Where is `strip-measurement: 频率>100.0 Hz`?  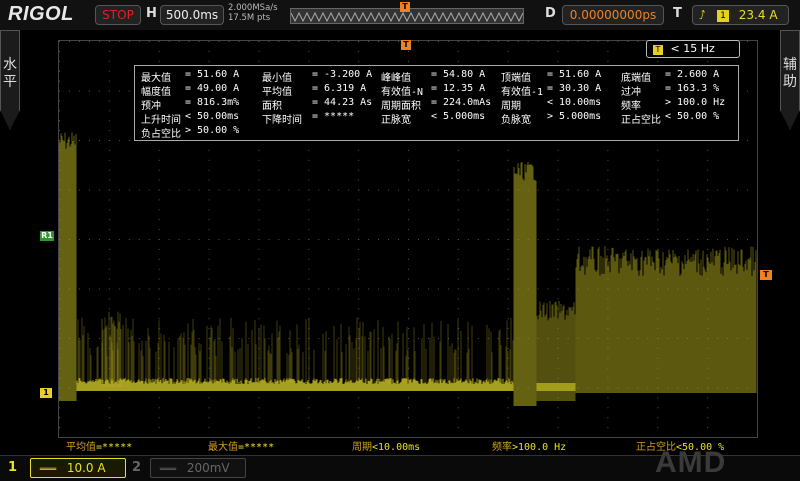 strip-measurement: 频率>100.0 Hz is located at coordinates (529, 445).